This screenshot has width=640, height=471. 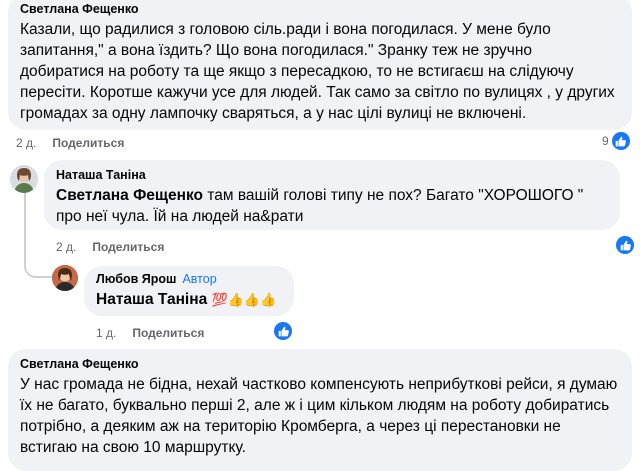 What do you see at coordinates (106, 333) in the screenshot?
I see `comment-timestamp: 1 д.` at bounding box center [106, 333].